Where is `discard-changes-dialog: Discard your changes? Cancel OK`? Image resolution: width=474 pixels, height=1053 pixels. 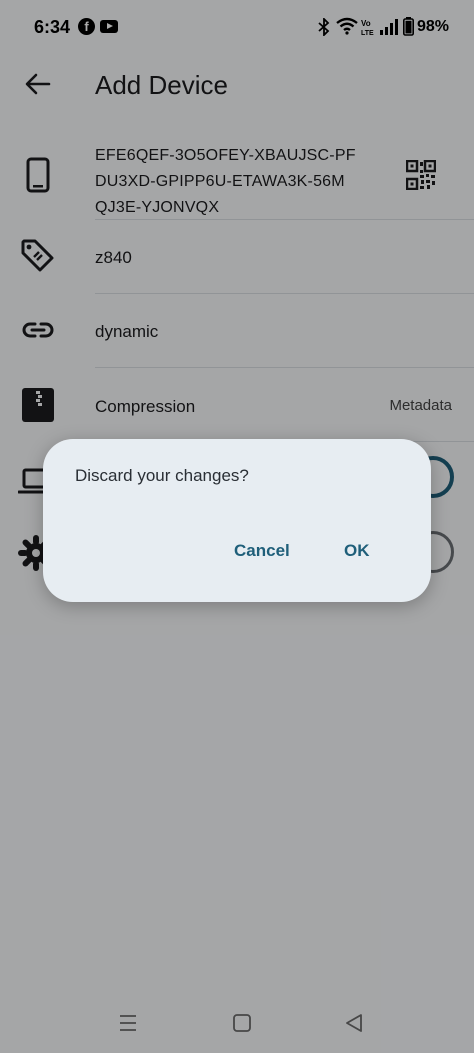 discard-changes-dialog: Discard your changes? Cancel OK is located at coordinates (237, 520).